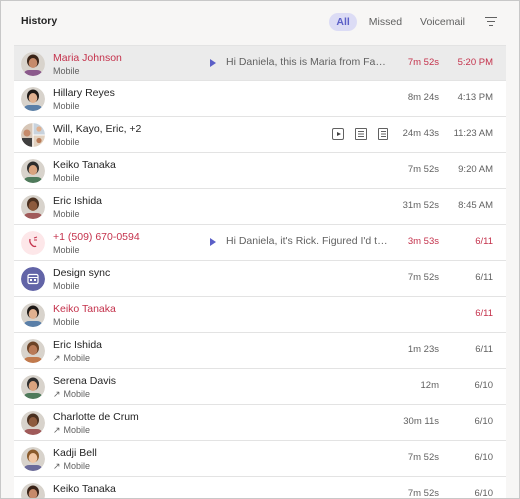 This screenshot has width=520, height=499. What do you see at coordinates (361, 134) in the screenshot?
I see `transcript-icon` at bounding box center [361, 134].